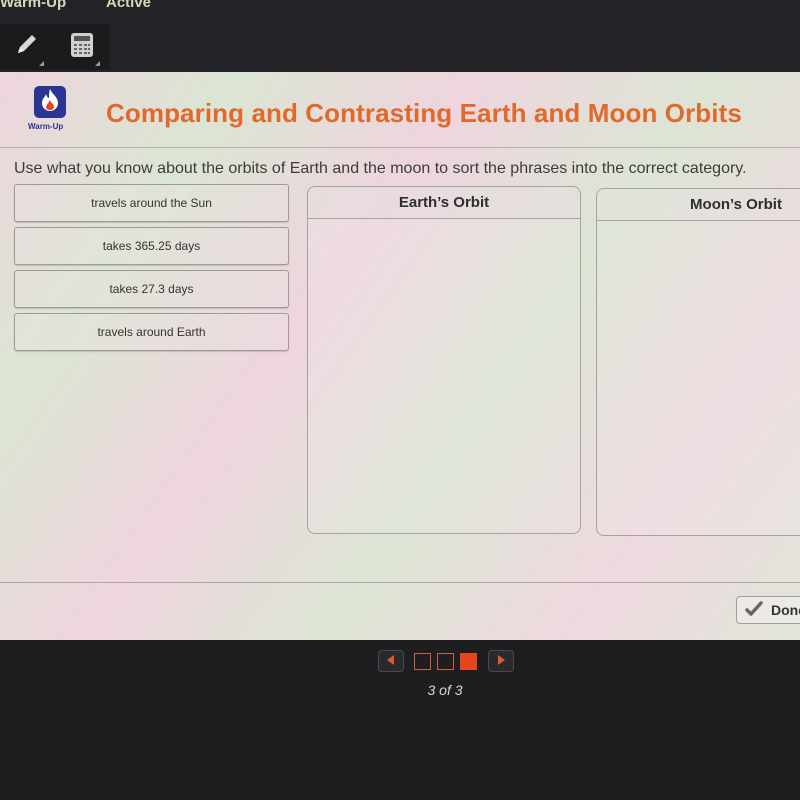  I want to click on warm-up-logo, so click(50, 102).